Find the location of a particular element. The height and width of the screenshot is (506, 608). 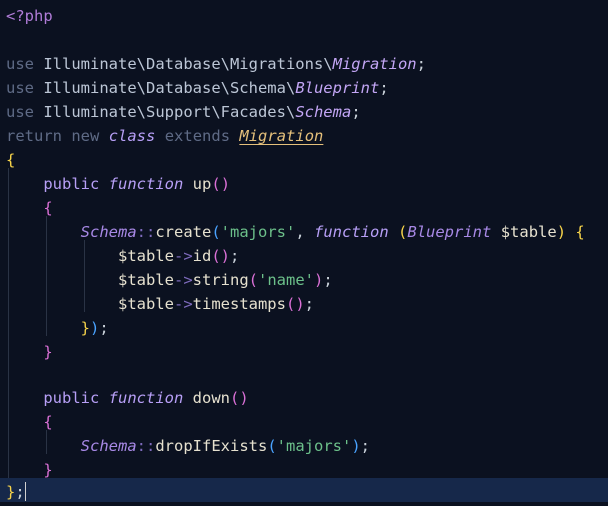

code-line-9: { is located at coordinates (29, 208).